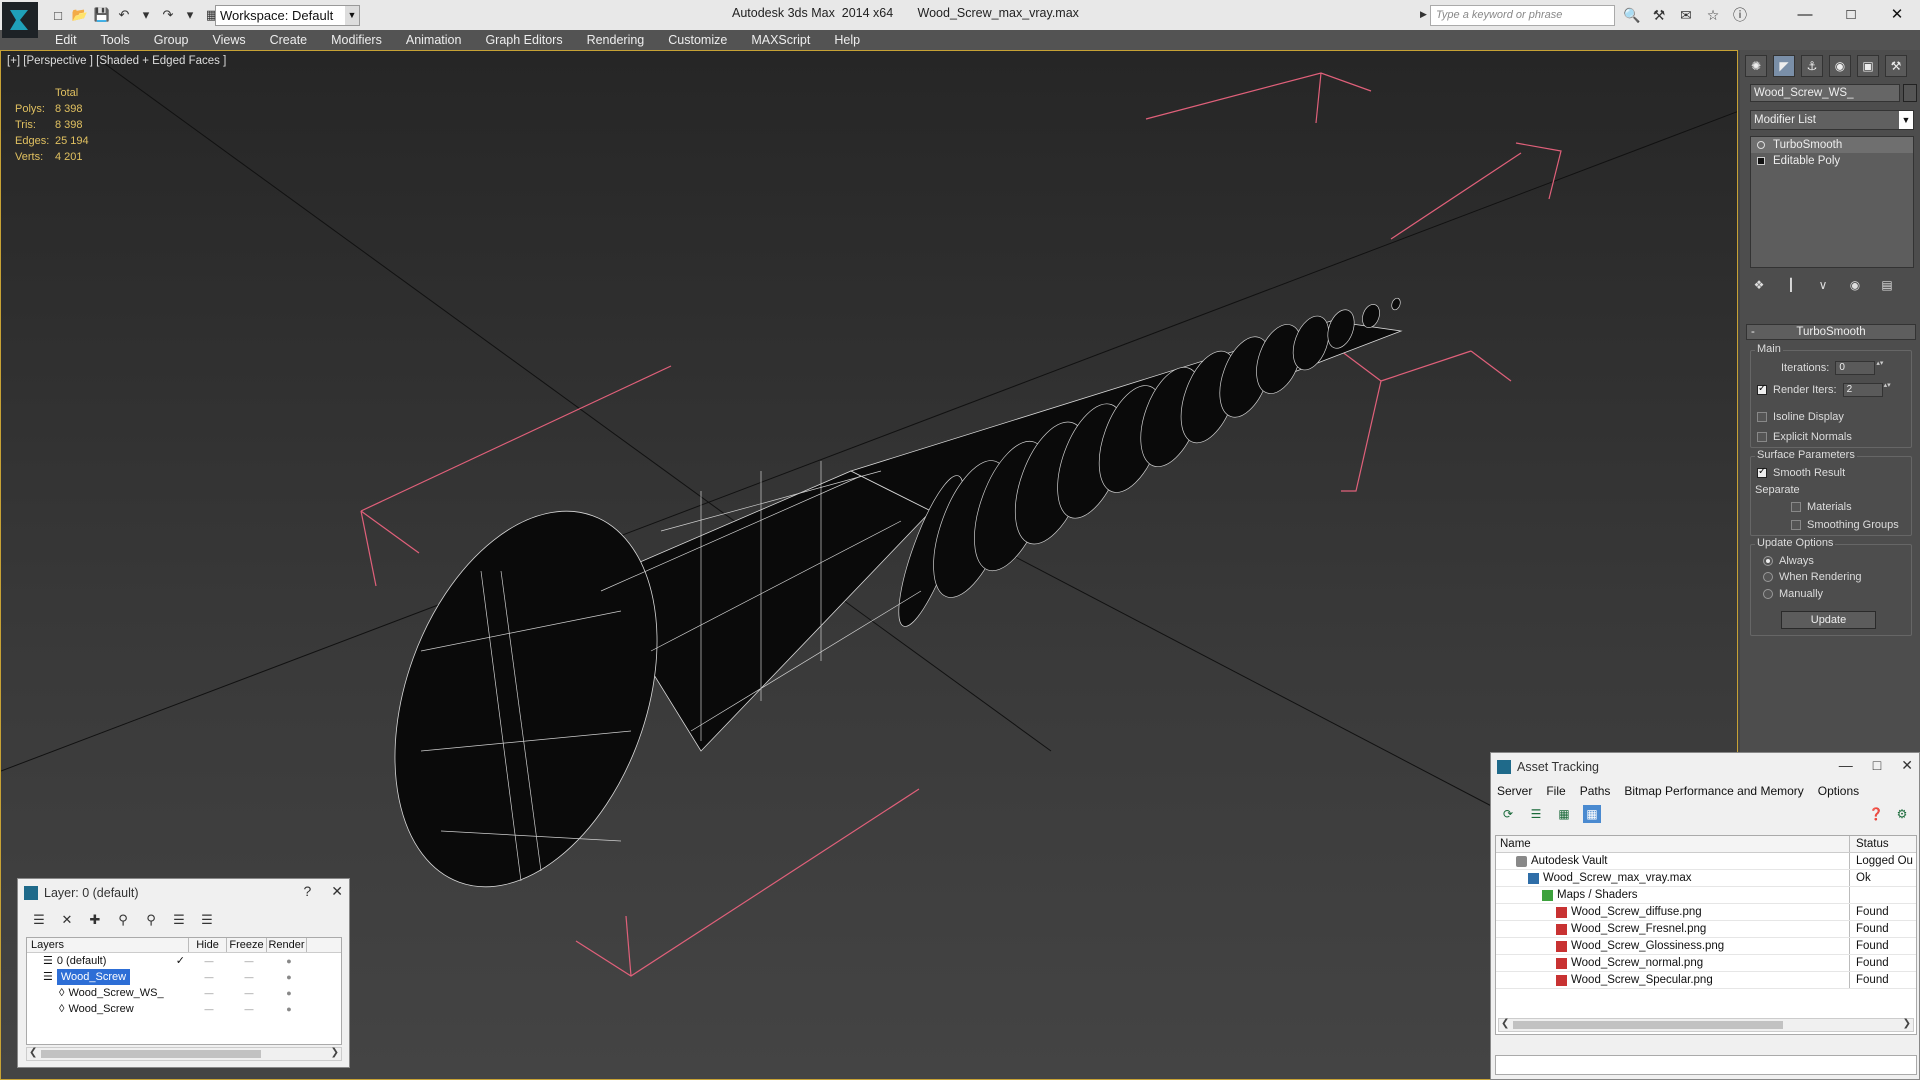 This screenshot has height=1080, width=1920. What do you see at coordinates (1761, 161) in the screenshot?
I see `expand-icon` at bounding box center [1761, 161].